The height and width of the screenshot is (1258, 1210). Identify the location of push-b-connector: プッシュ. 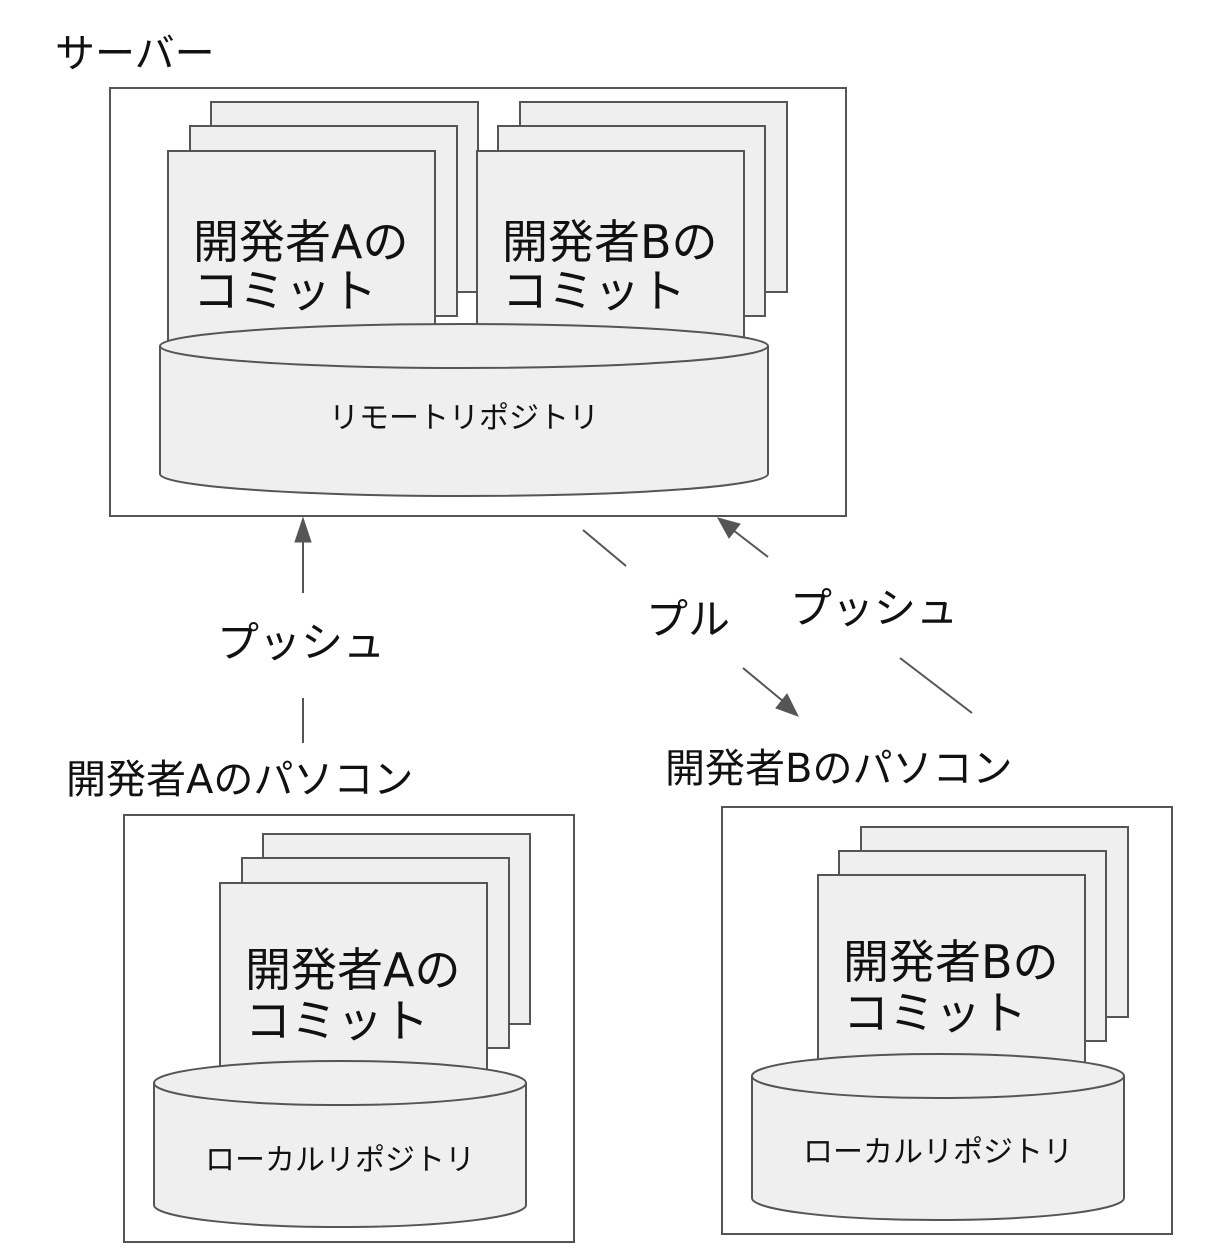
(844, 615).